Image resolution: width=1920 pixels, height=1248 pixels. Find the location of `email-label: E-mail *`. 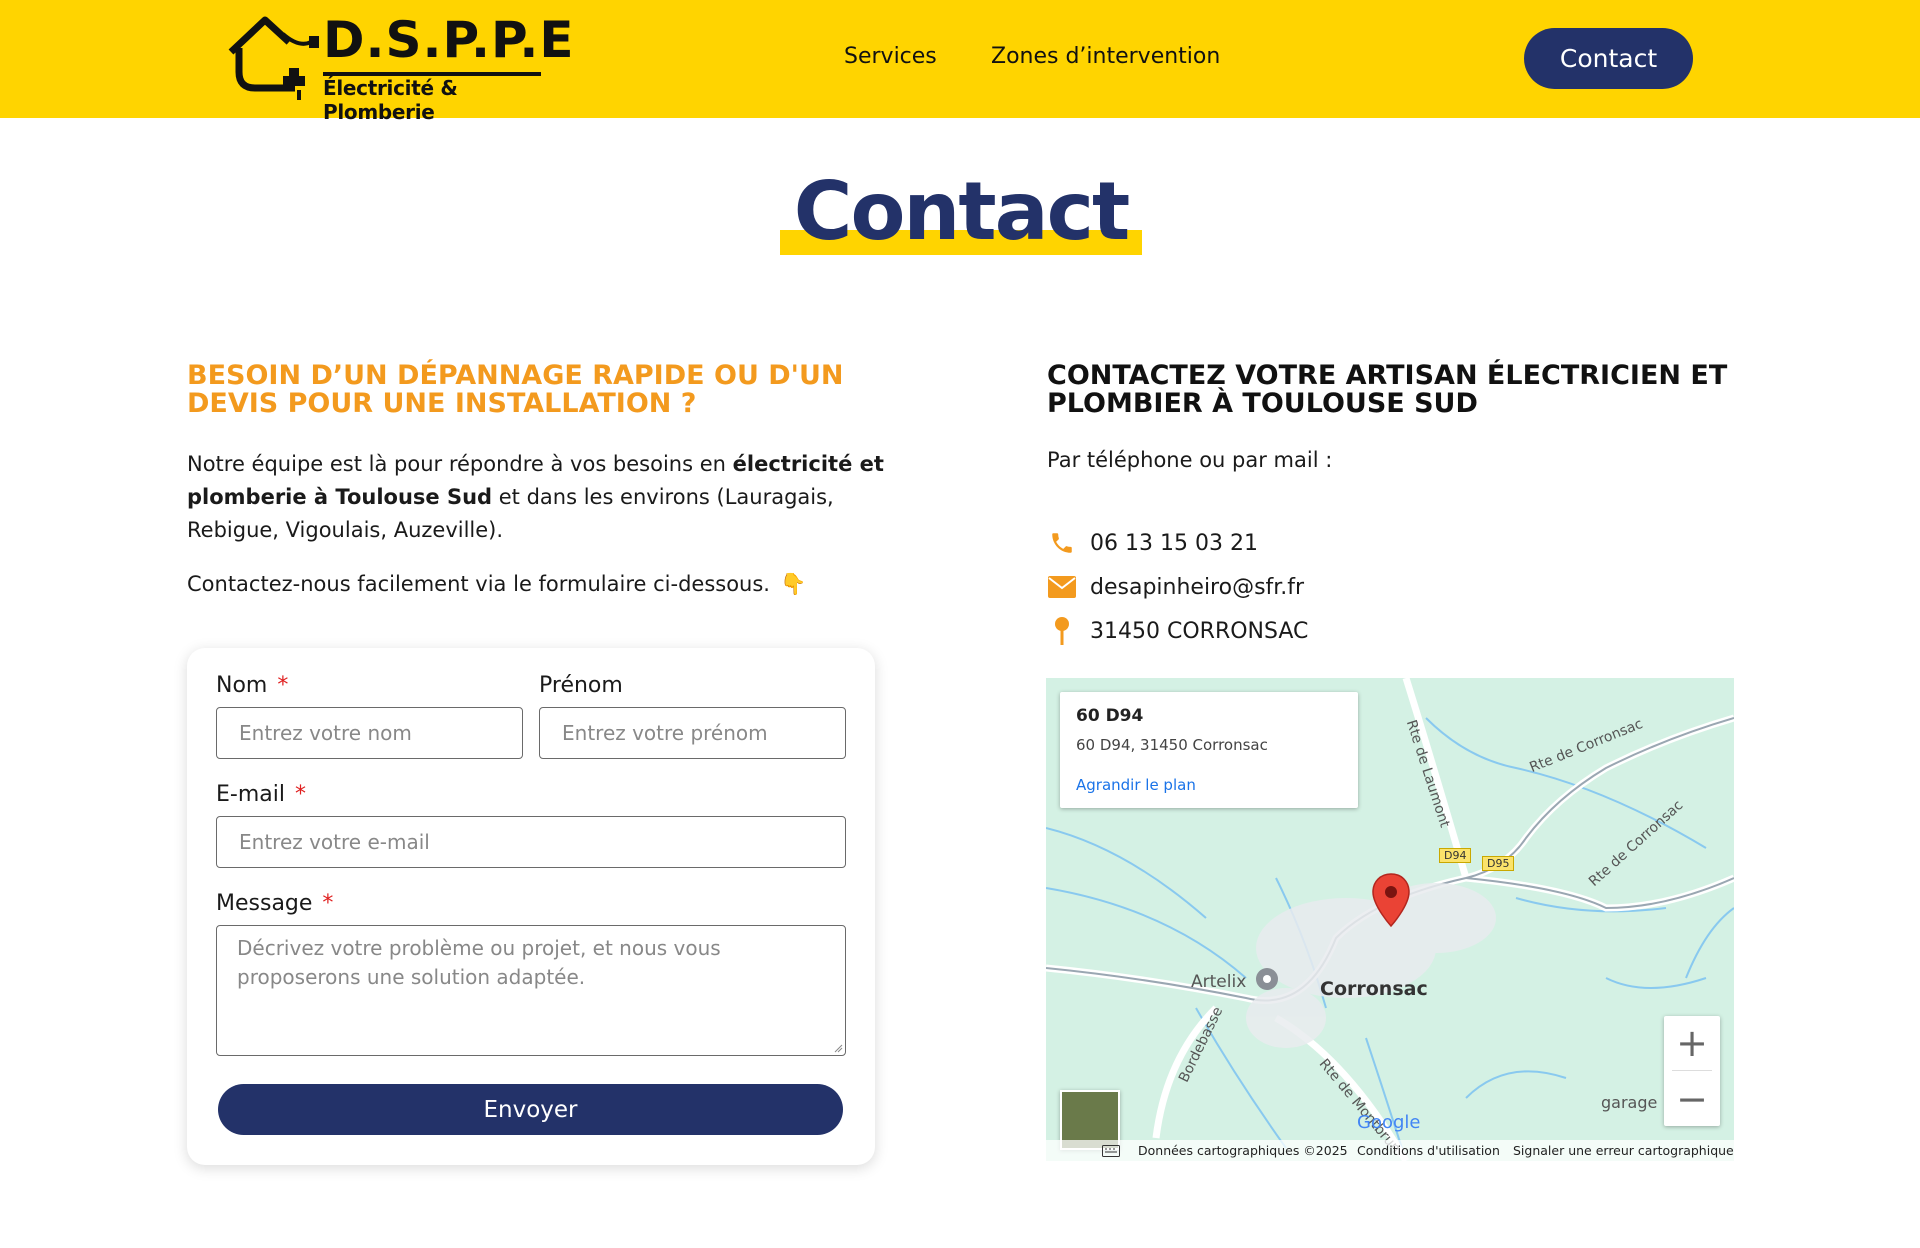

email-label: E-mail * is located at coordinates (261, 794).